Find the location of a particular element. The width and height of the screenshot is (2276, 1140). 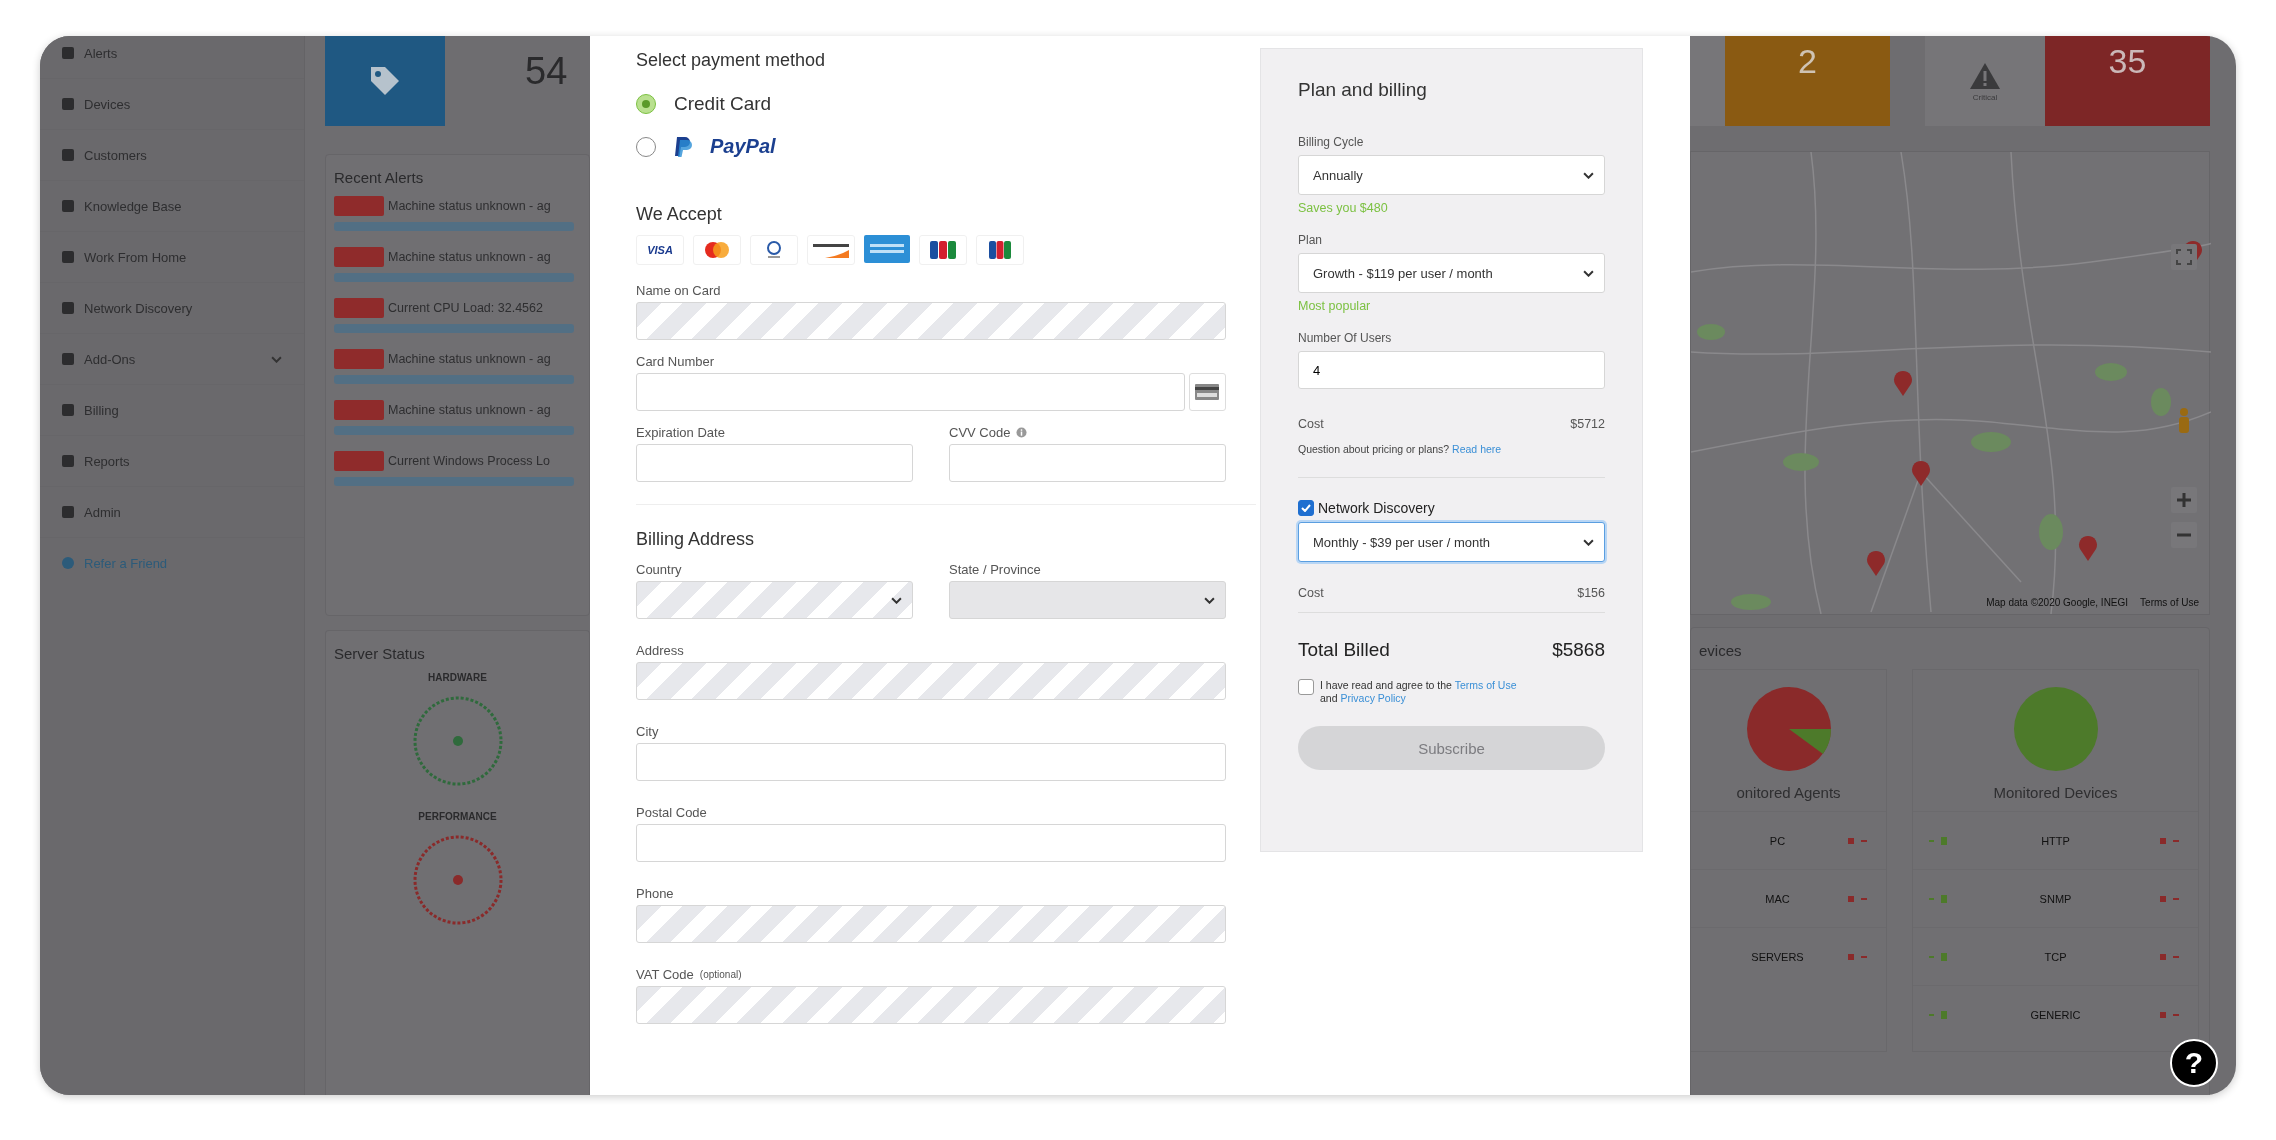

device-type-label: MAC is located at coordinates (1777, 898).